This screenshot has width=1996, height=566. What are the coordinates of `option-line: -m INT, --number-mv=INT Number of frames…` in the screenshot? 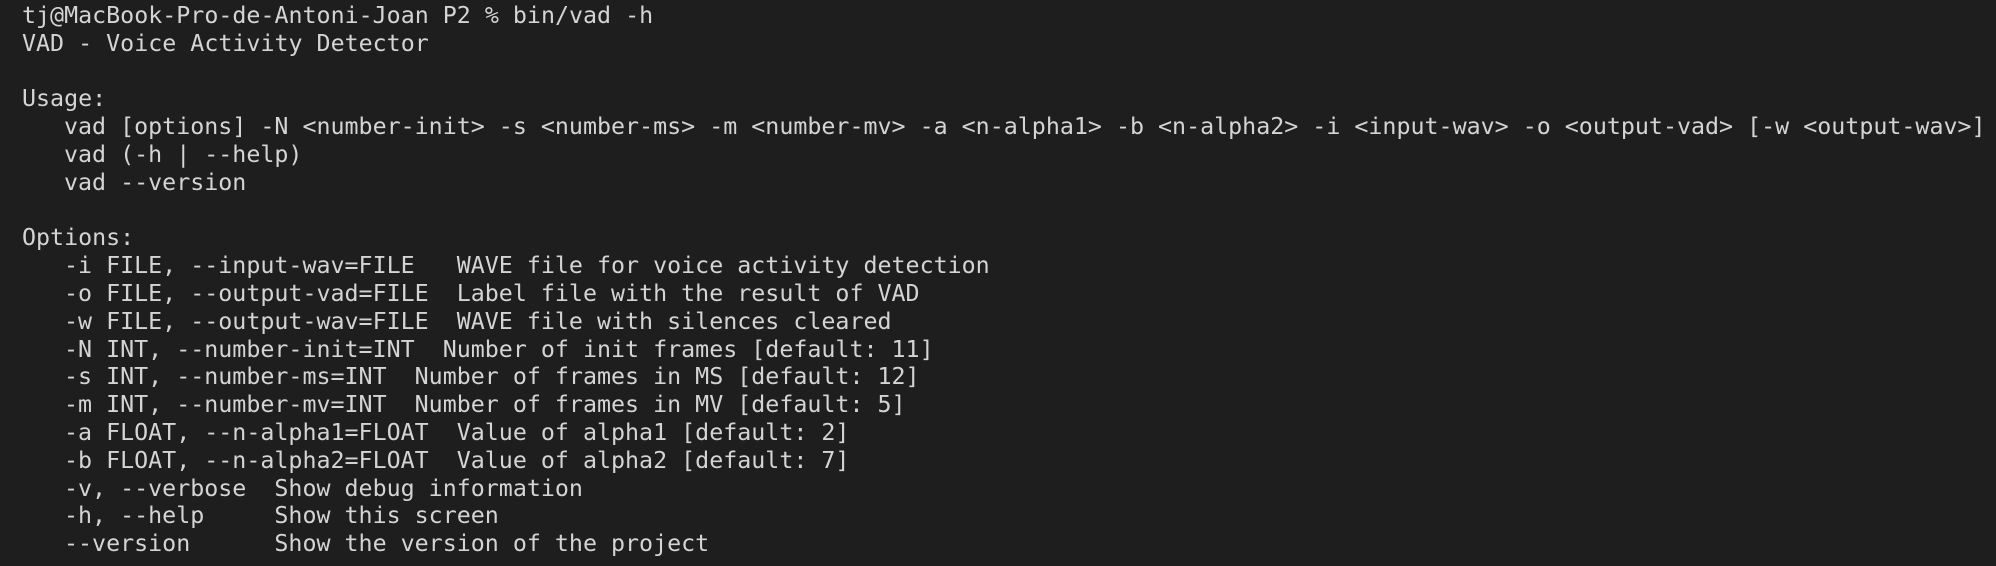 It's located at (485, 405).